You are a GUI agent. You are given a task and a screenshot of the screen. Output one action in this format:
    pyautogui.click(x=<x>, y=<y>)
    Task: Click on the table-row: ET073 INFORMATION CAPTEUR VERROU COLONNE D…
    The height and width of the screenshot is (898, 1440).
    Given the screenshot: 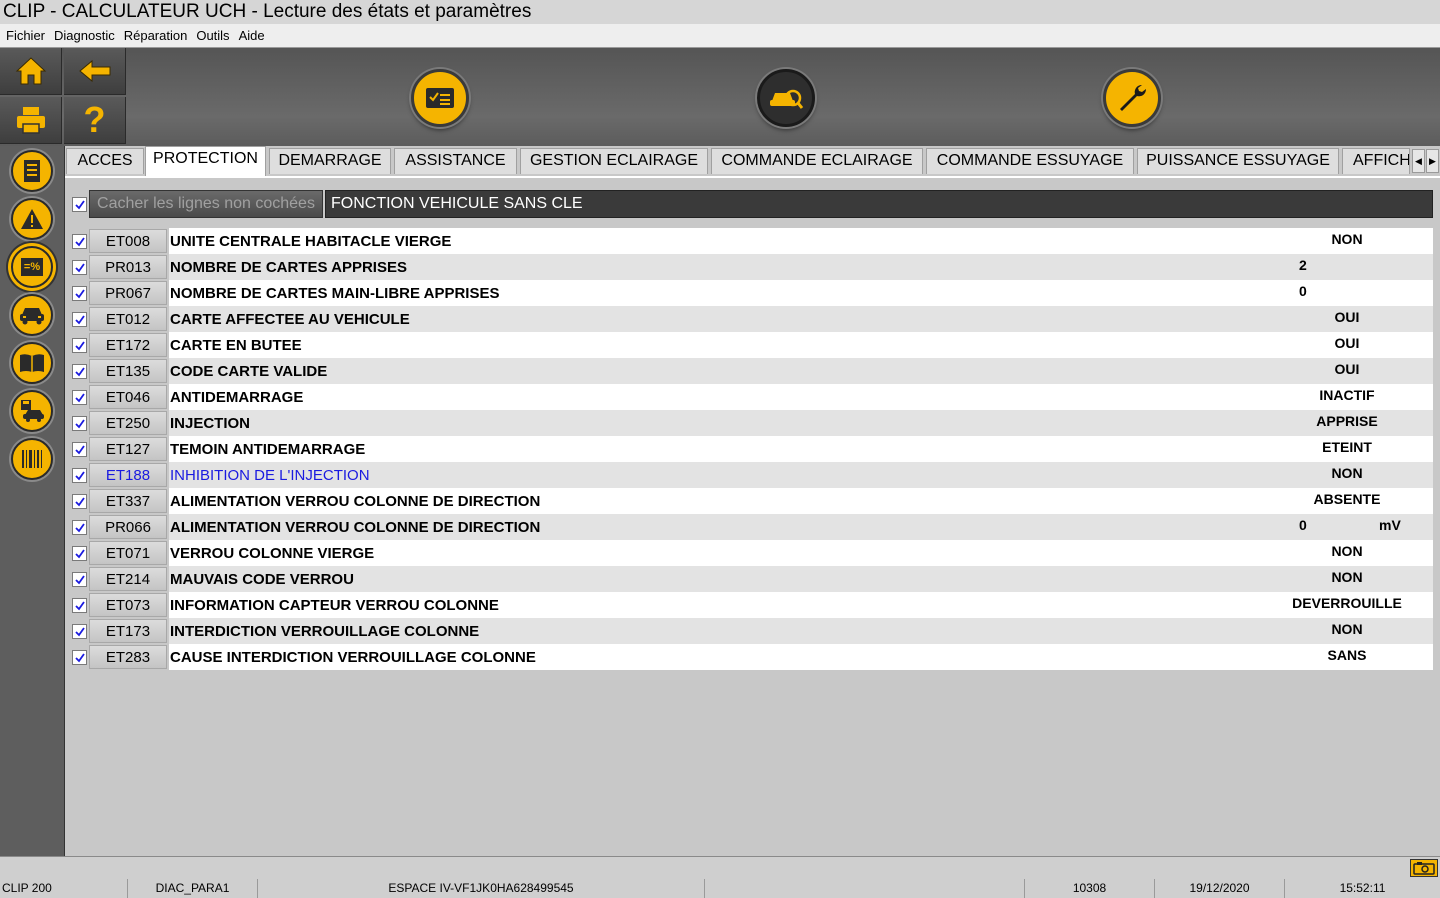 What is the action you would take?
    pyautogui.click(x=751, y=605)
    